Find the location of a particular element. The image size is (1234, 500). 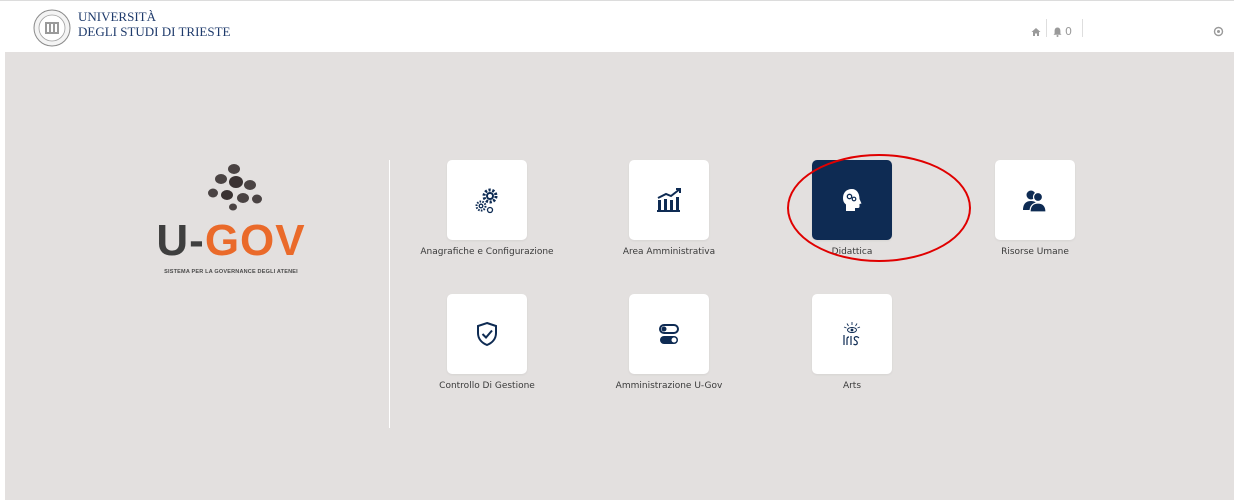

gears-icon is located at coordinates (486, 201).